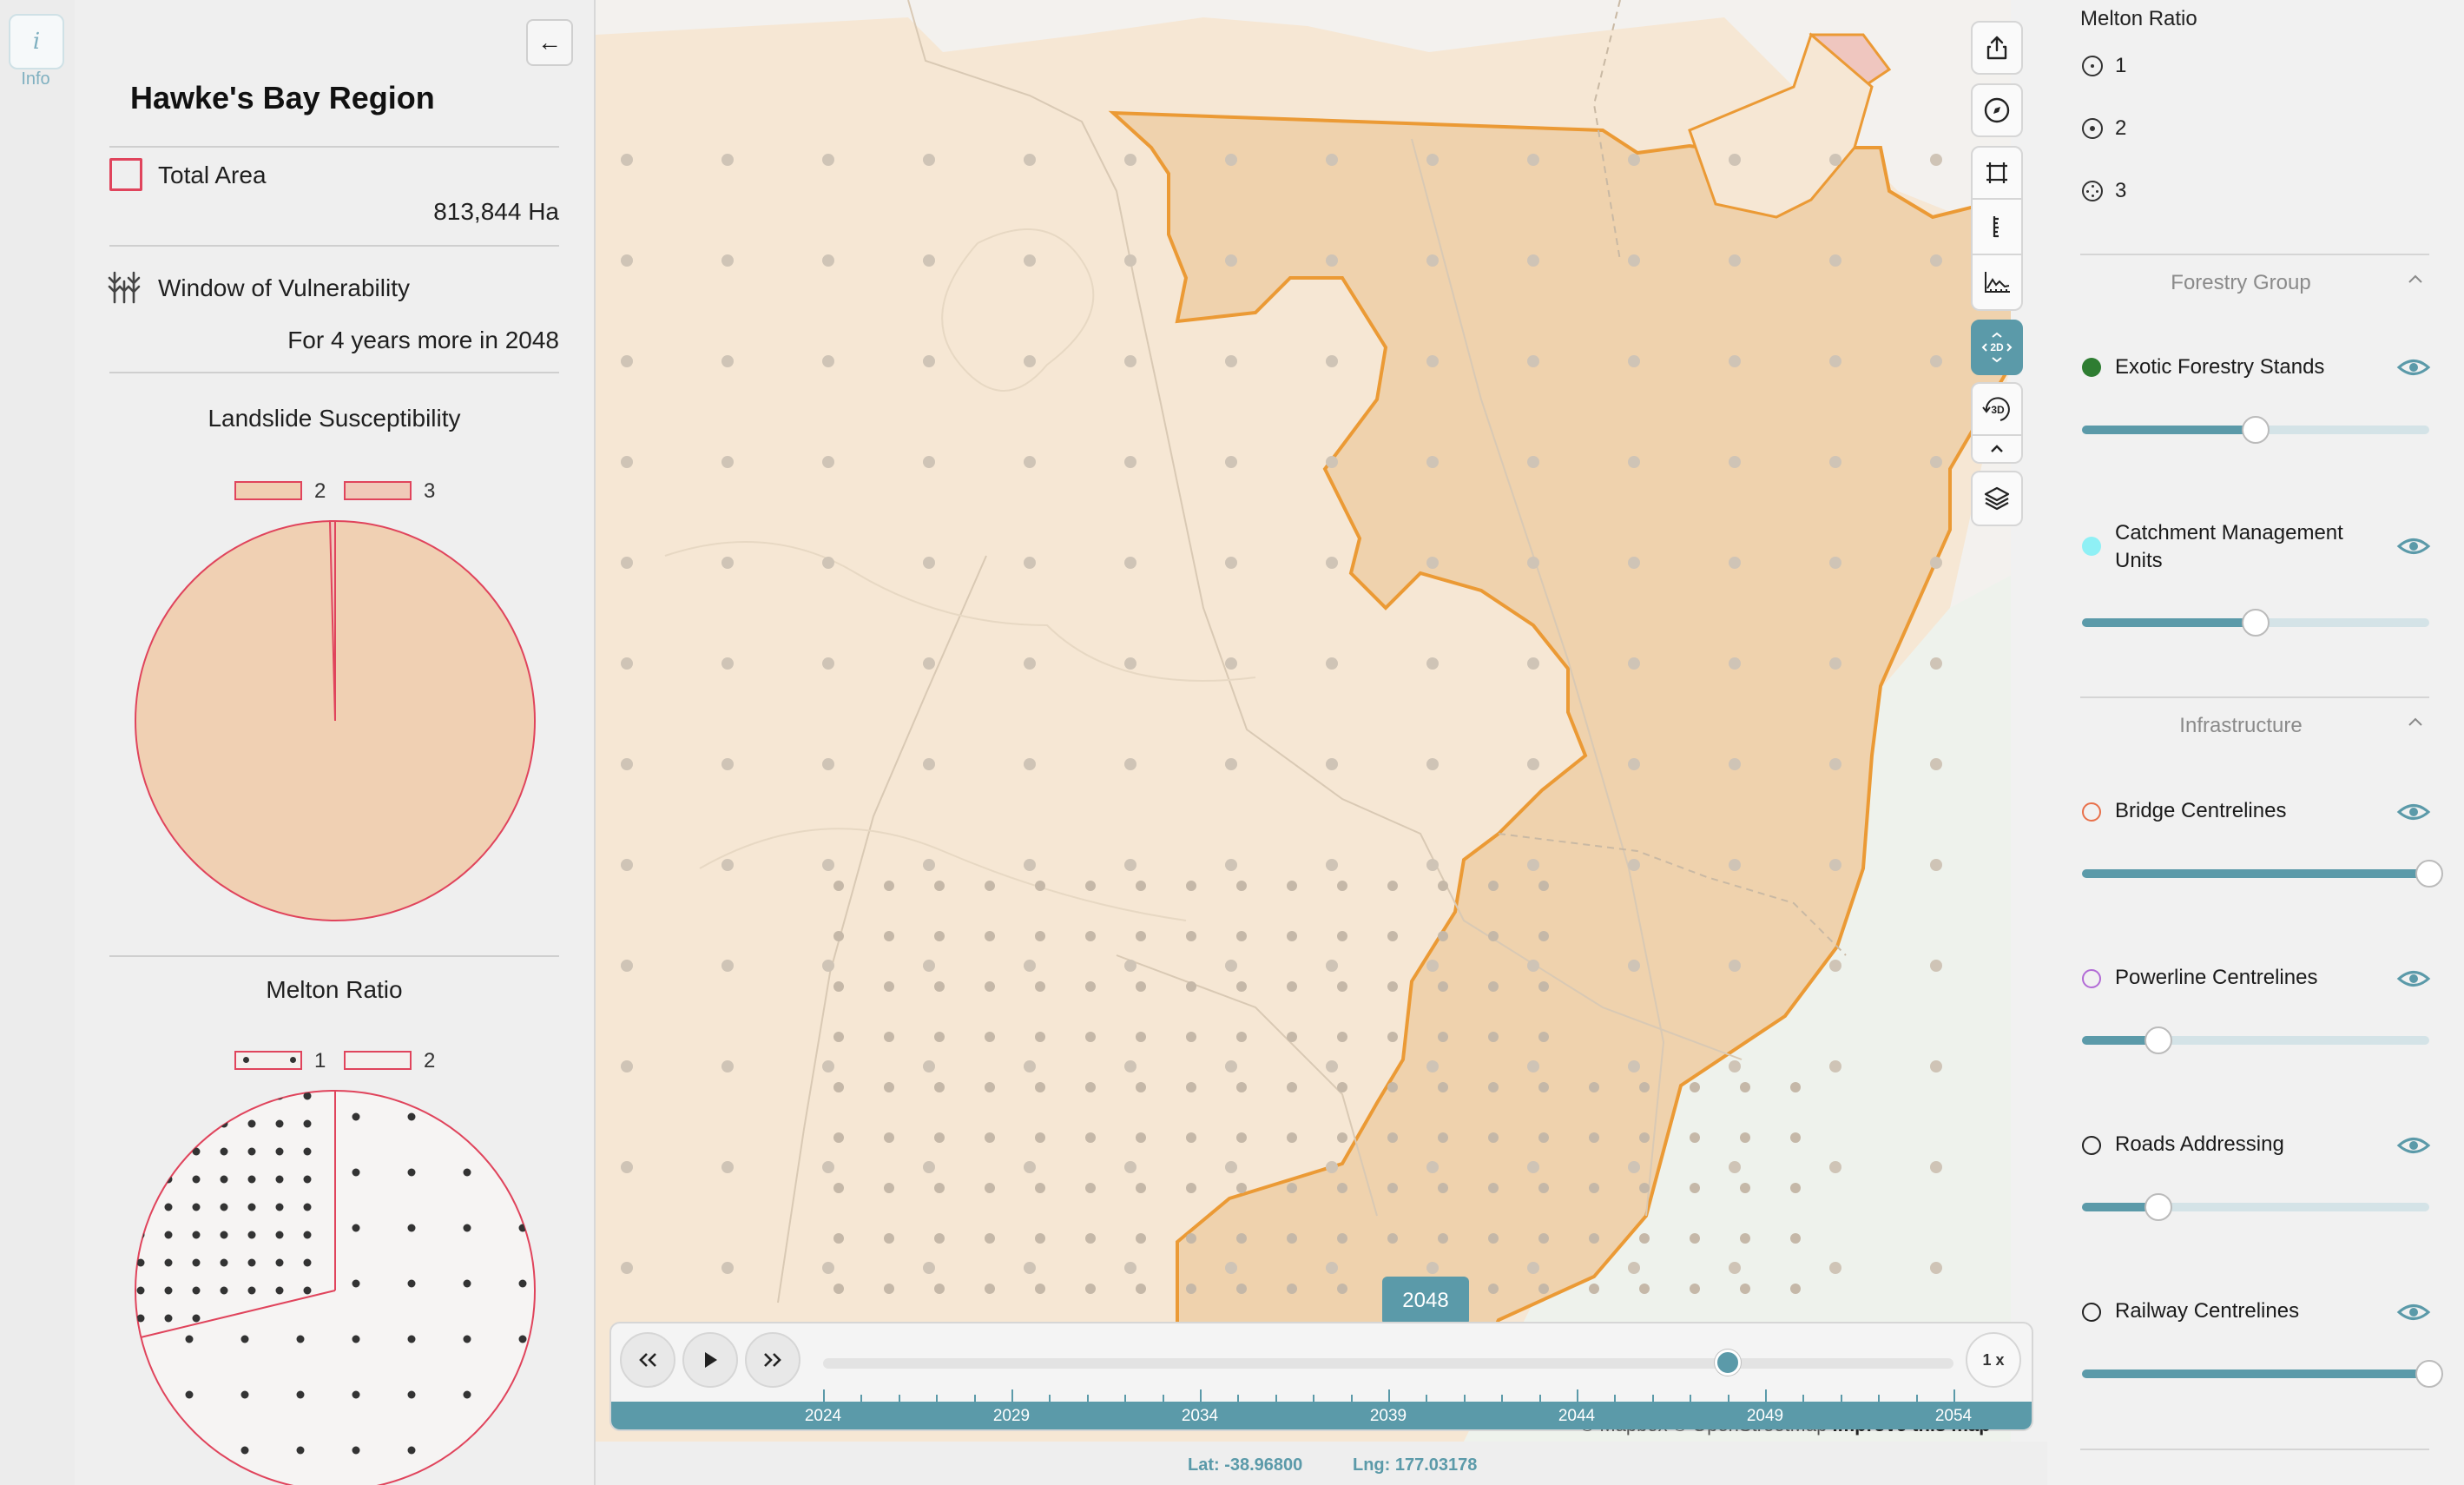 This screenshot has width=2464, height=1485. I want to click on 2d-3d-toggle-button: 2D, so click(1997, 348).